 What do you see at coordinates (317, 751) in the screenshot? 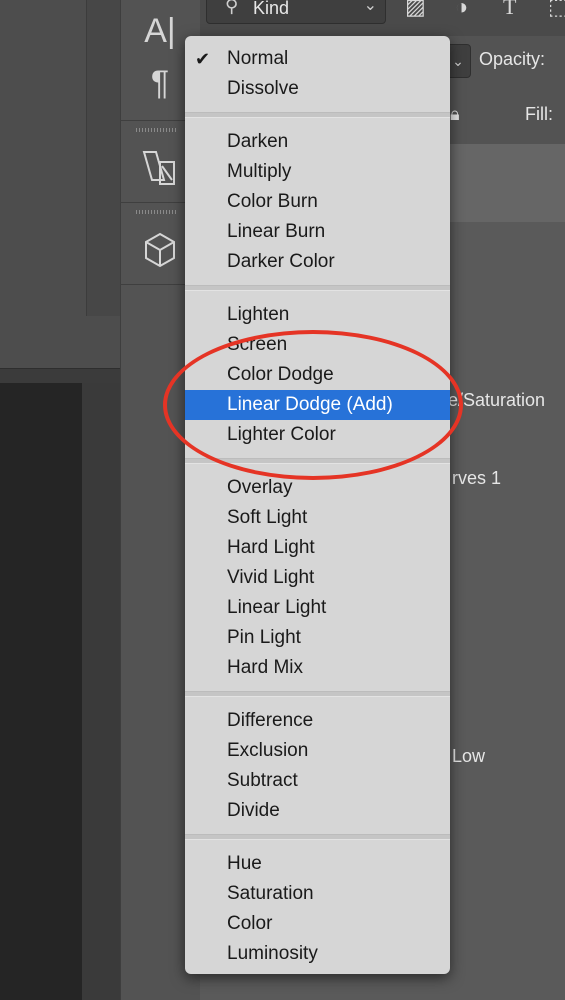
I see `menu-item-exclusion: Exclusion` at bounding box center [317, 751].